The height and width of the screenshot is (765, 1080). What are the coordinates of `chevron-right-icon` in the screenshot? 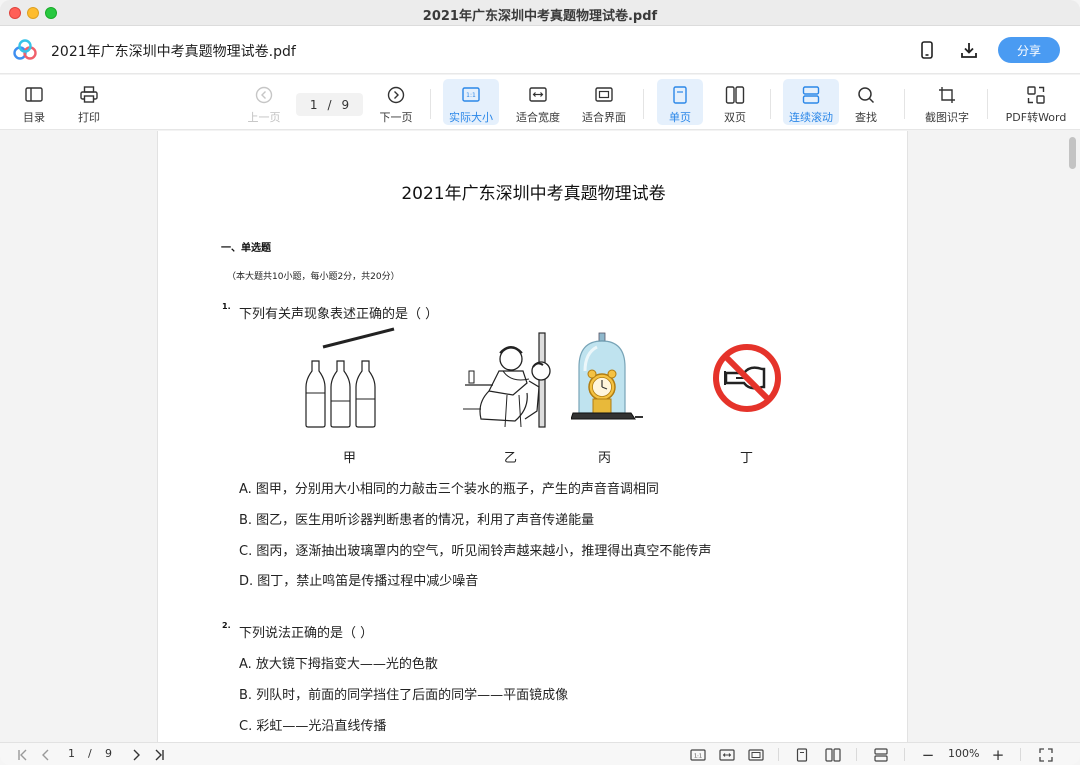 It's located at (136, 754).